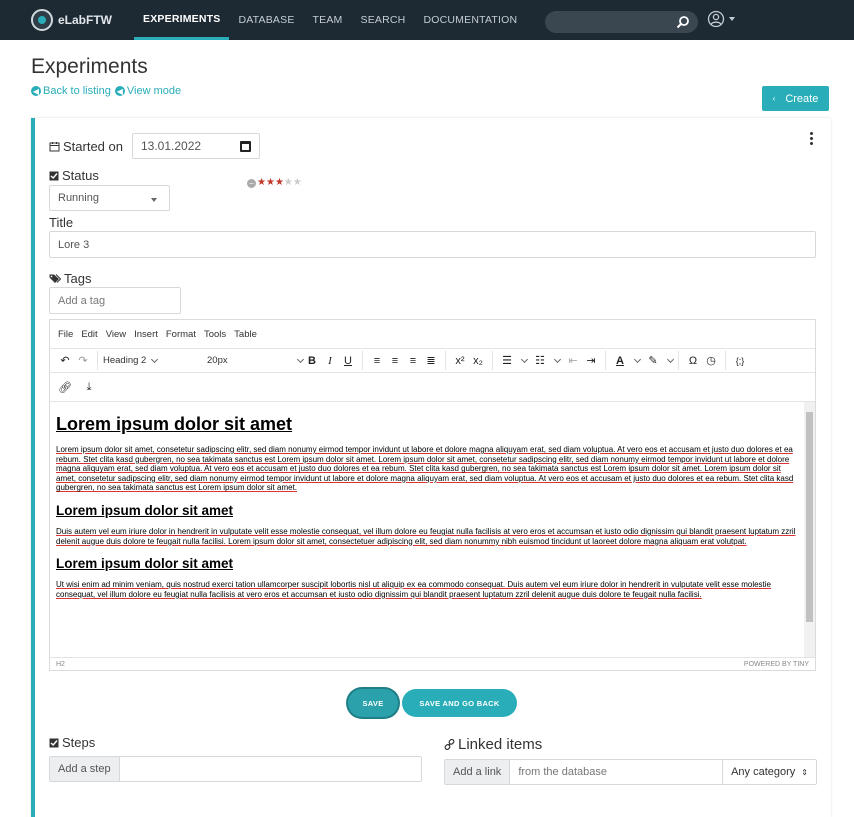 This screenshot has width=854, height=817. What do you see at coordinates (621, 22) in the screenshot?
I see `quick-search-input` at bounding box center [621, 22].